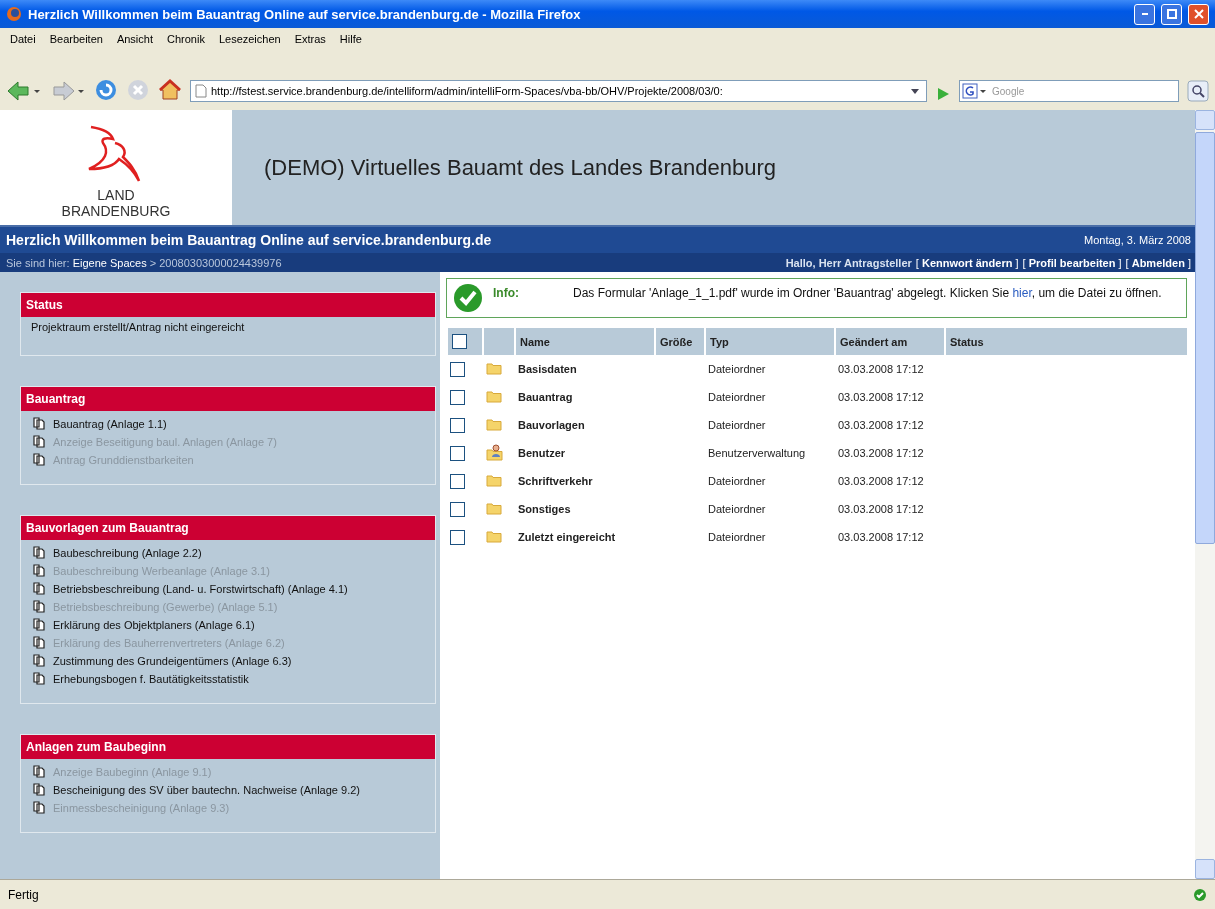 This screenshot has height=909, width=1215. Describe the element at coordinates (249, 39) in the screenshot. I see `menu-item: Lesezeichen` at that location.